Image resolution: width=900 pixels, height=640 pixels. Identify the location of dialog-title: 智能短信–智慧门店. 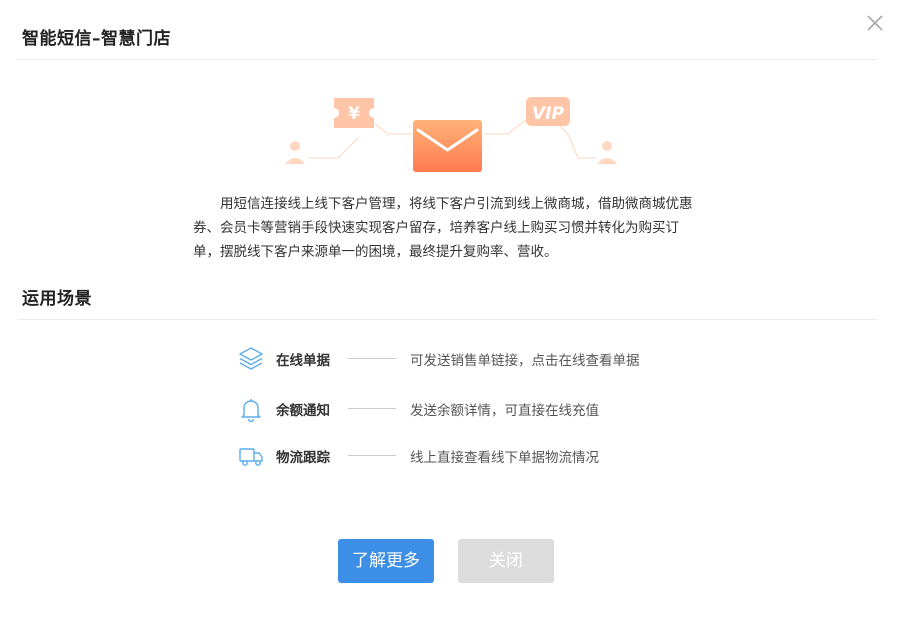
(96, 39).